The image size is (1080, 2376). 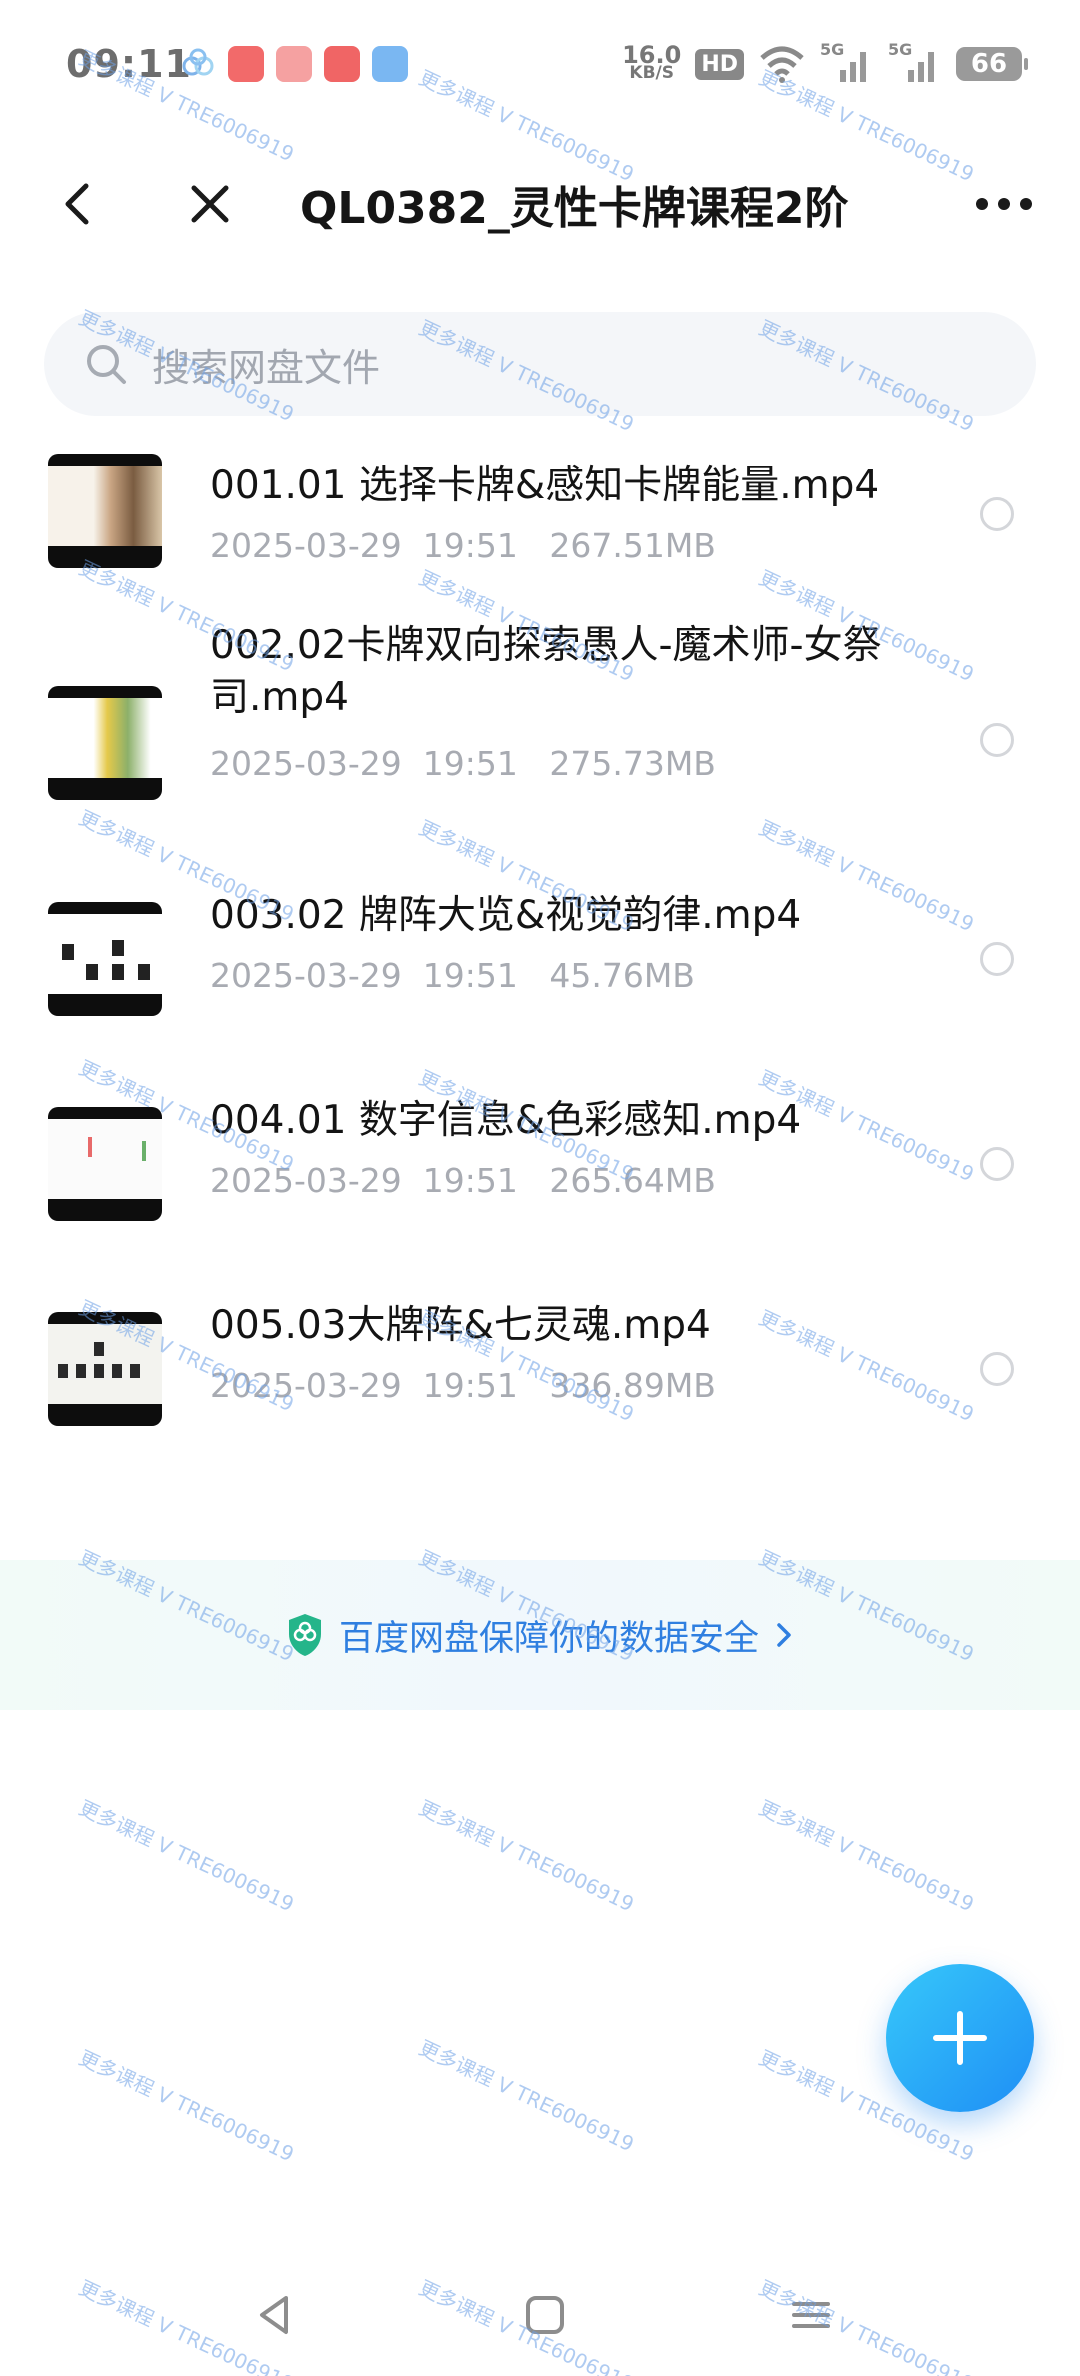 What do you see at coordinates (540, 364) in the screenshot?
I see `search-input: 搜索网盘文件` at bounding box center [540, 364].